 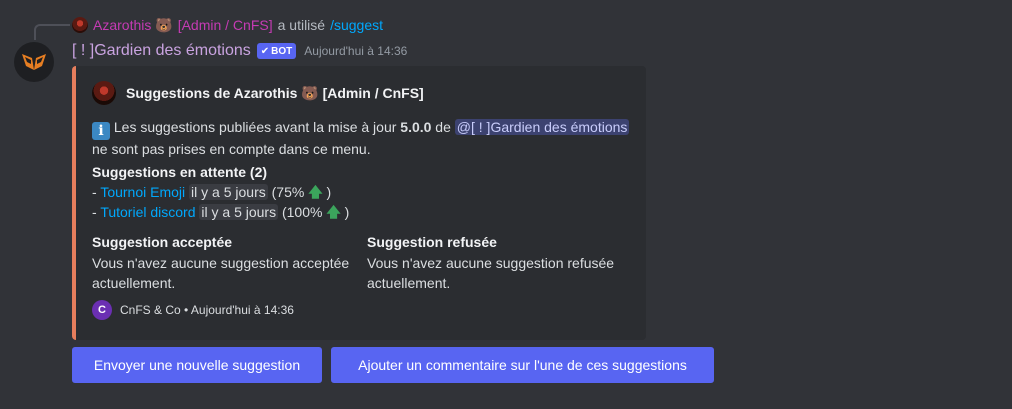 I want to click on reply-command: /suggest, so click(x=356, y=25).